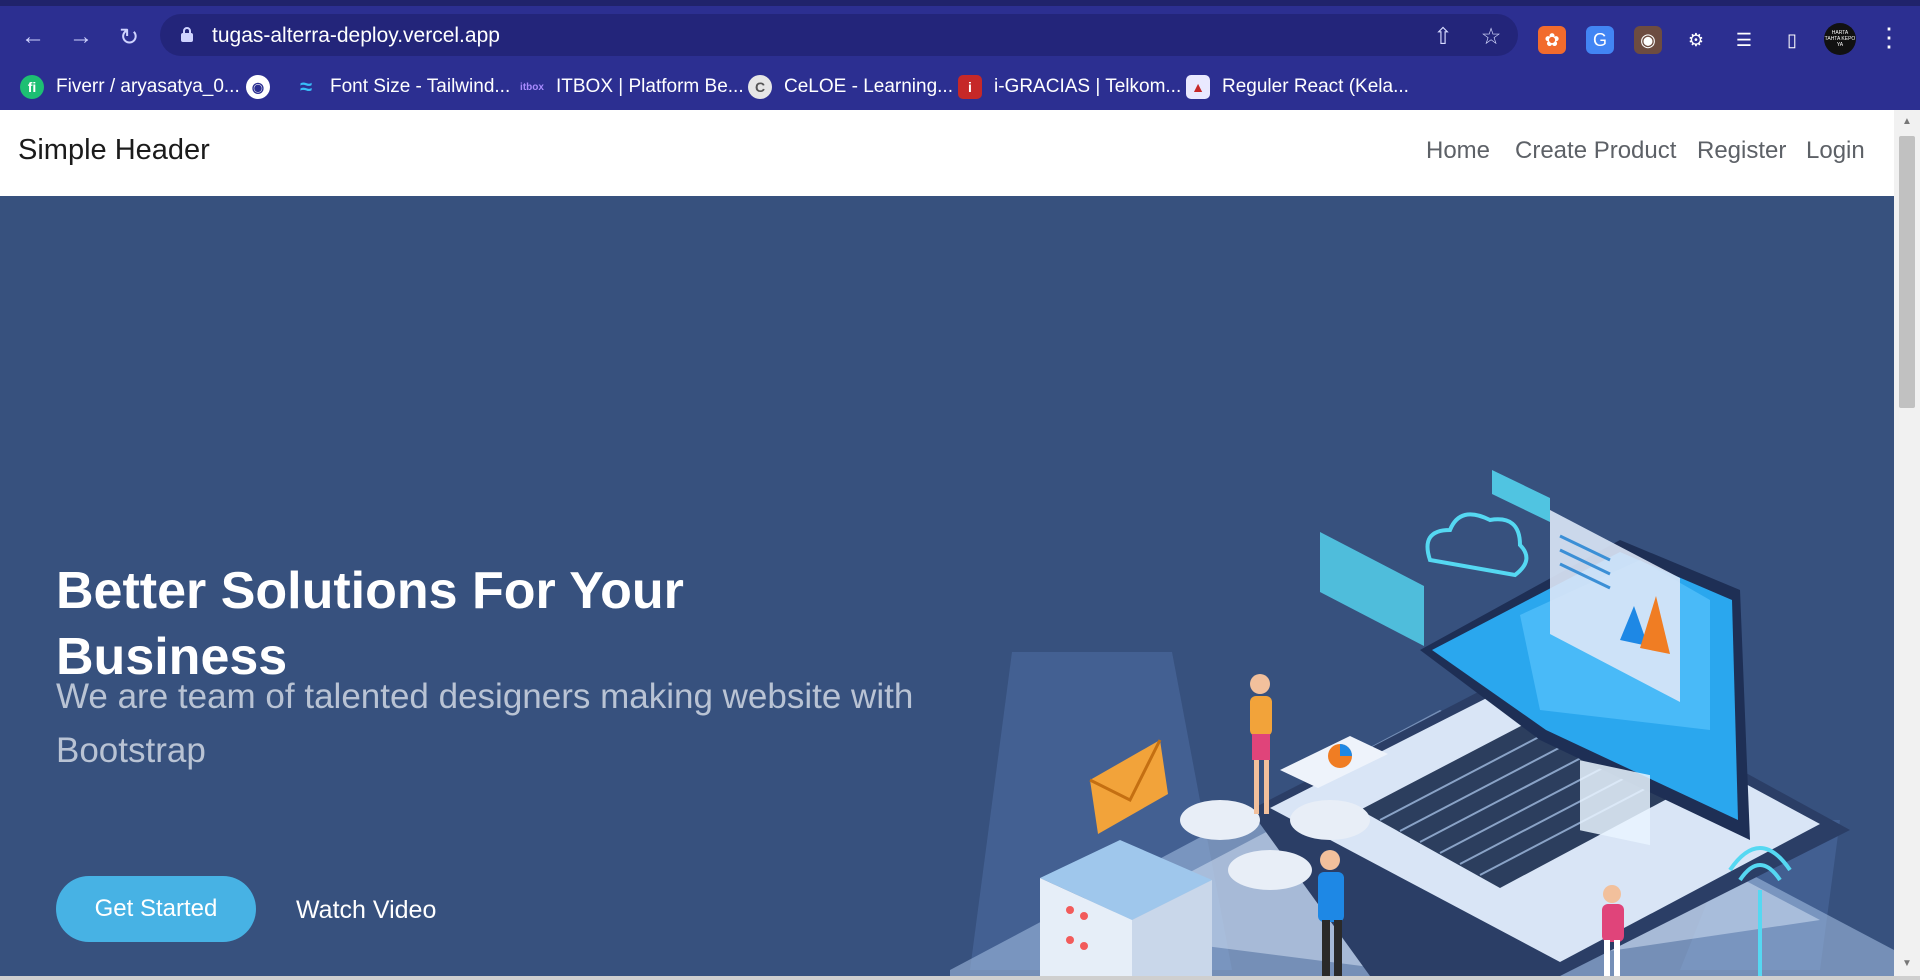 This screenshot has height=980, width=1920. What do you see at coordinates (1552, 40) in the screenshot?
I see `extension-icon: ✿` at bounding box center [1552, 40].